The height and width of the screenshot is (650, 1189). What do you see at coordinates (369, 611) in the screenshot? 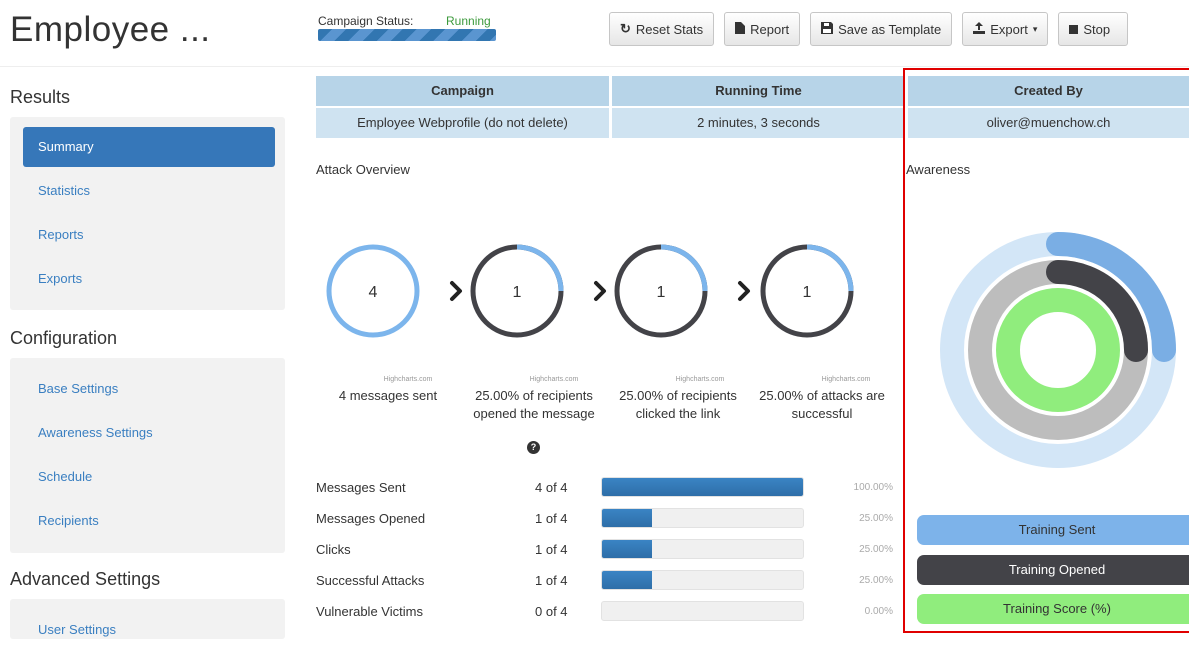
I see `stat-label: Vulnerable Victims` at bounding box center [369, 611].